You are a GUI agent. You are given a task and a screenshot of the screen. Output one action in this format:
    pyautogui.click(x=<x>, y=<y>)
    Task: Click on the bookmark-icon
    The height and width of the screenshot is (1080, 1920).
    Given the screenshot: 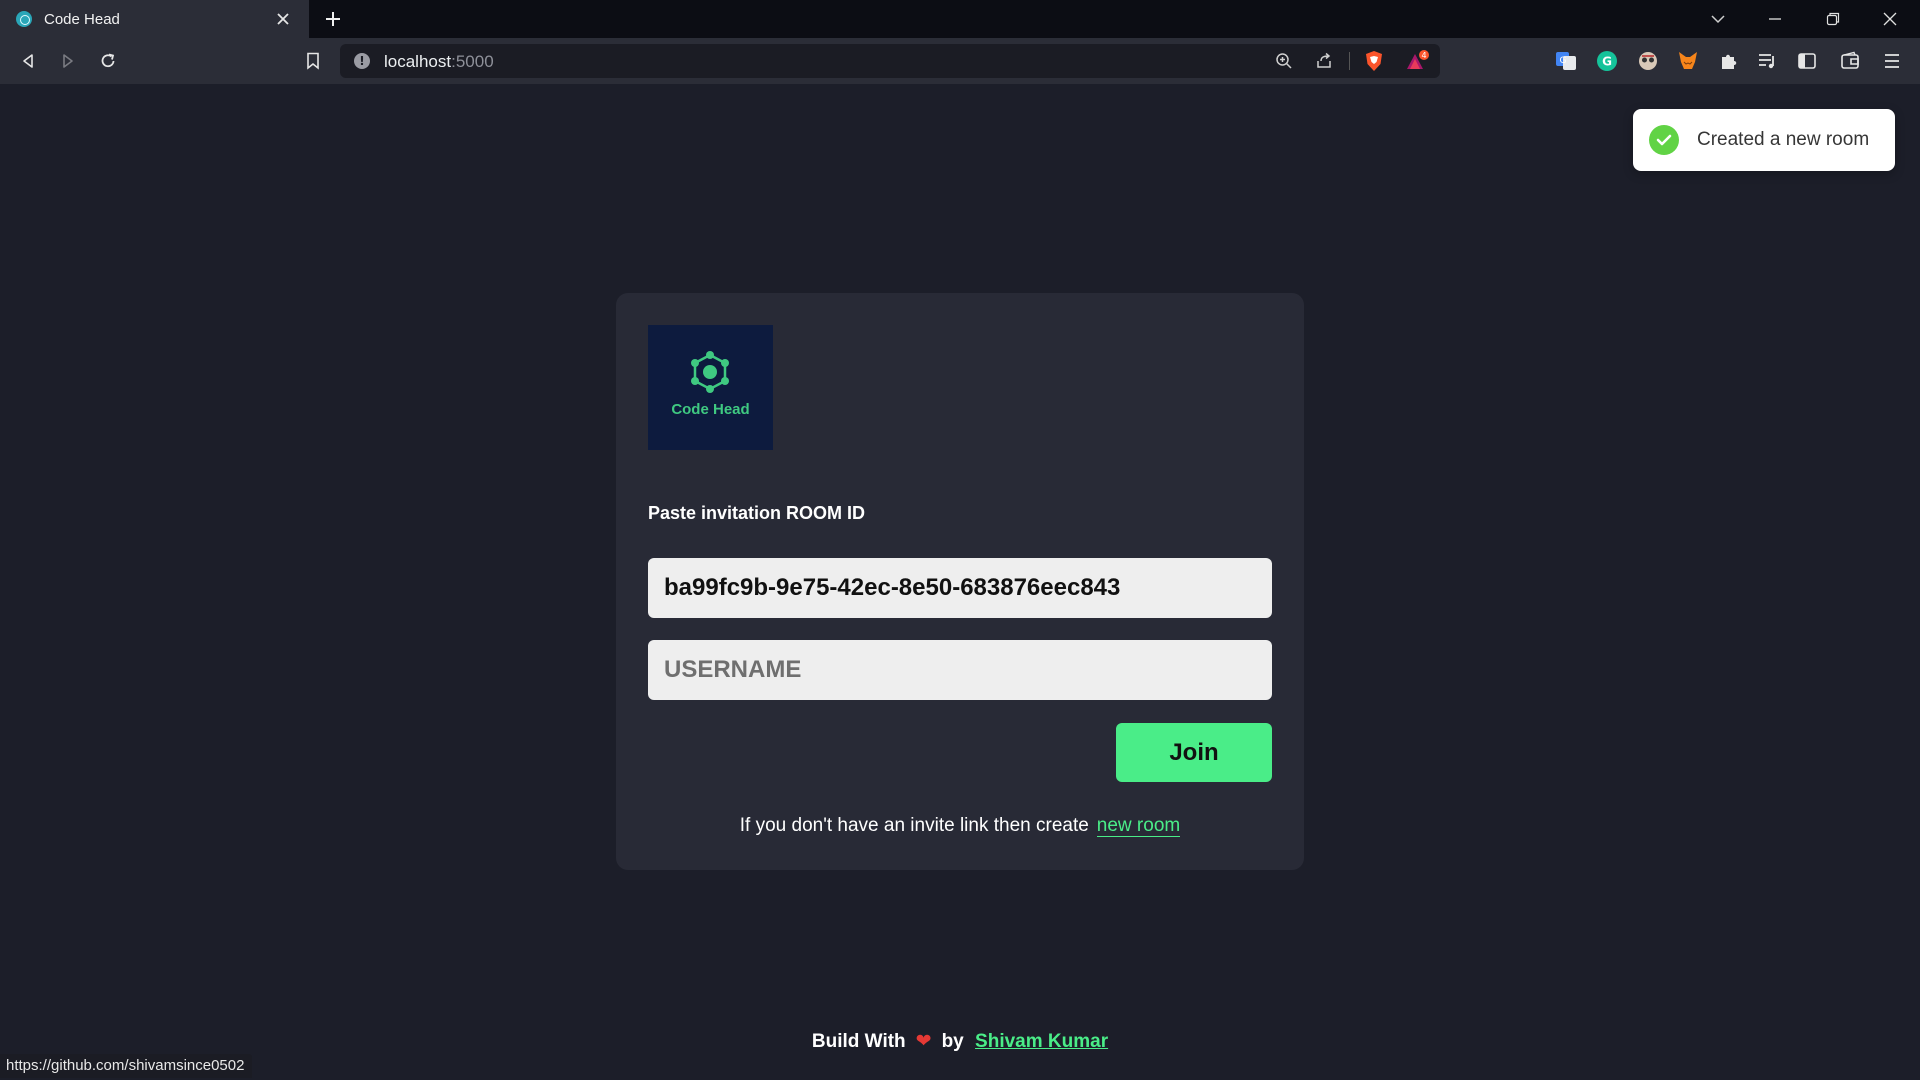 What is the action you would take?
    pyautogui.click(x=313, y=61)
    